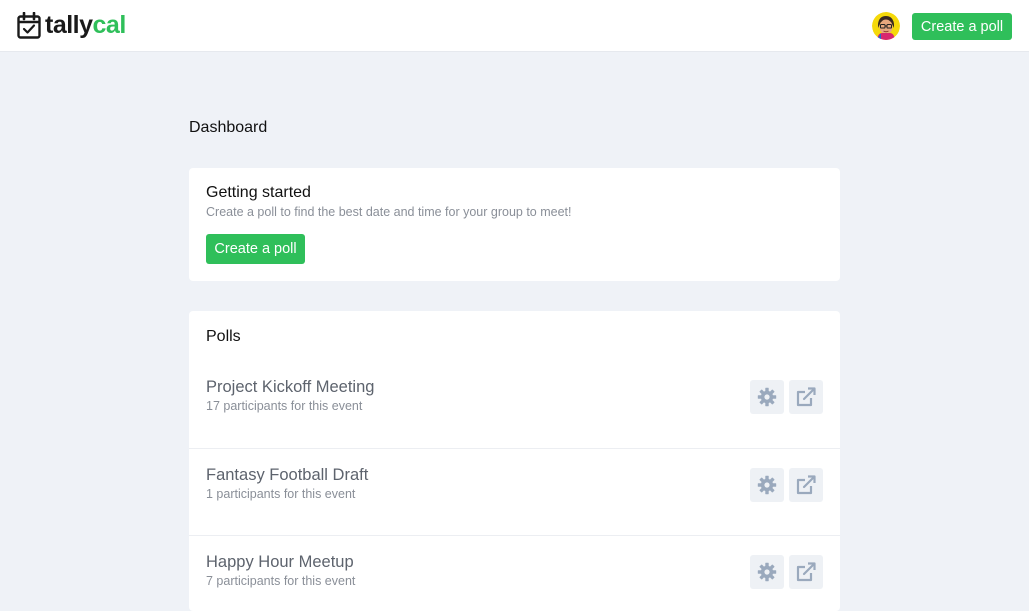 The width and height of the screenshot is (1029, 611). What do you see at coordinates (287, 475) in the screenshot?
I see `poll-name: Fantasy Football Draft` at bounding box center [287, 475].